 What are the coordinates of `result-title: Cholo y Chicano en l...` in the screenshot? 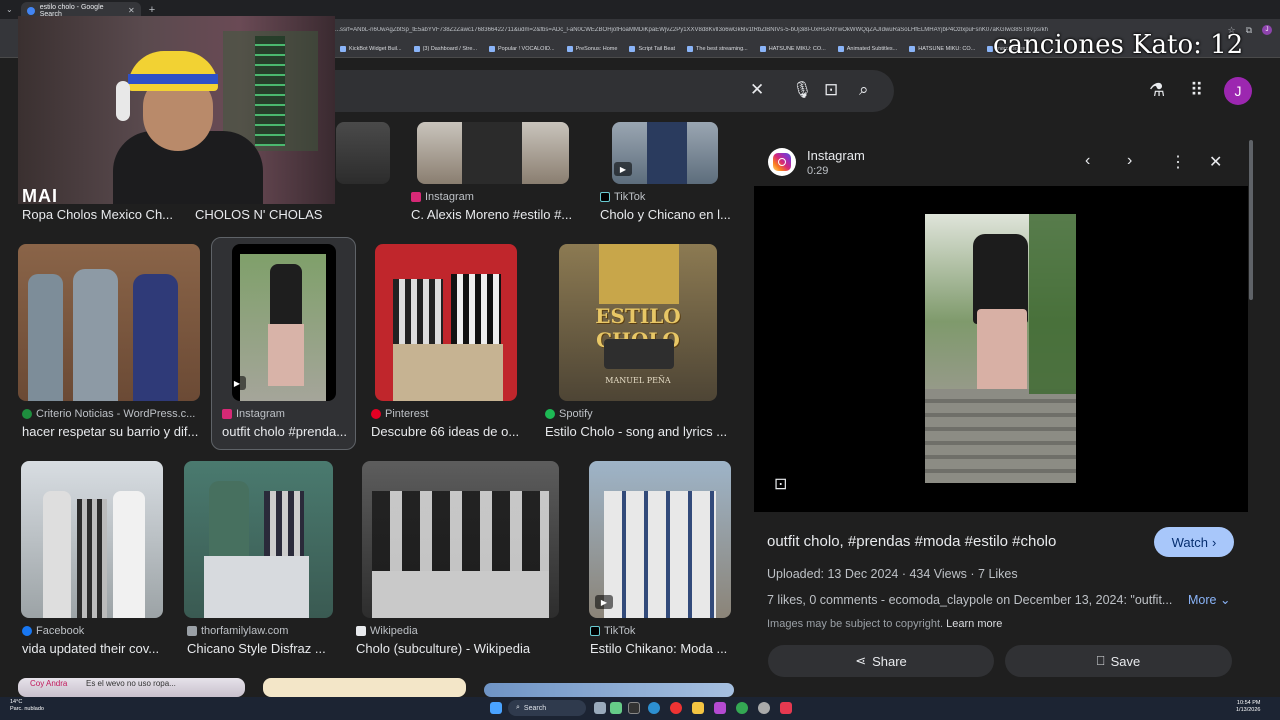 It's located at (667, 214).